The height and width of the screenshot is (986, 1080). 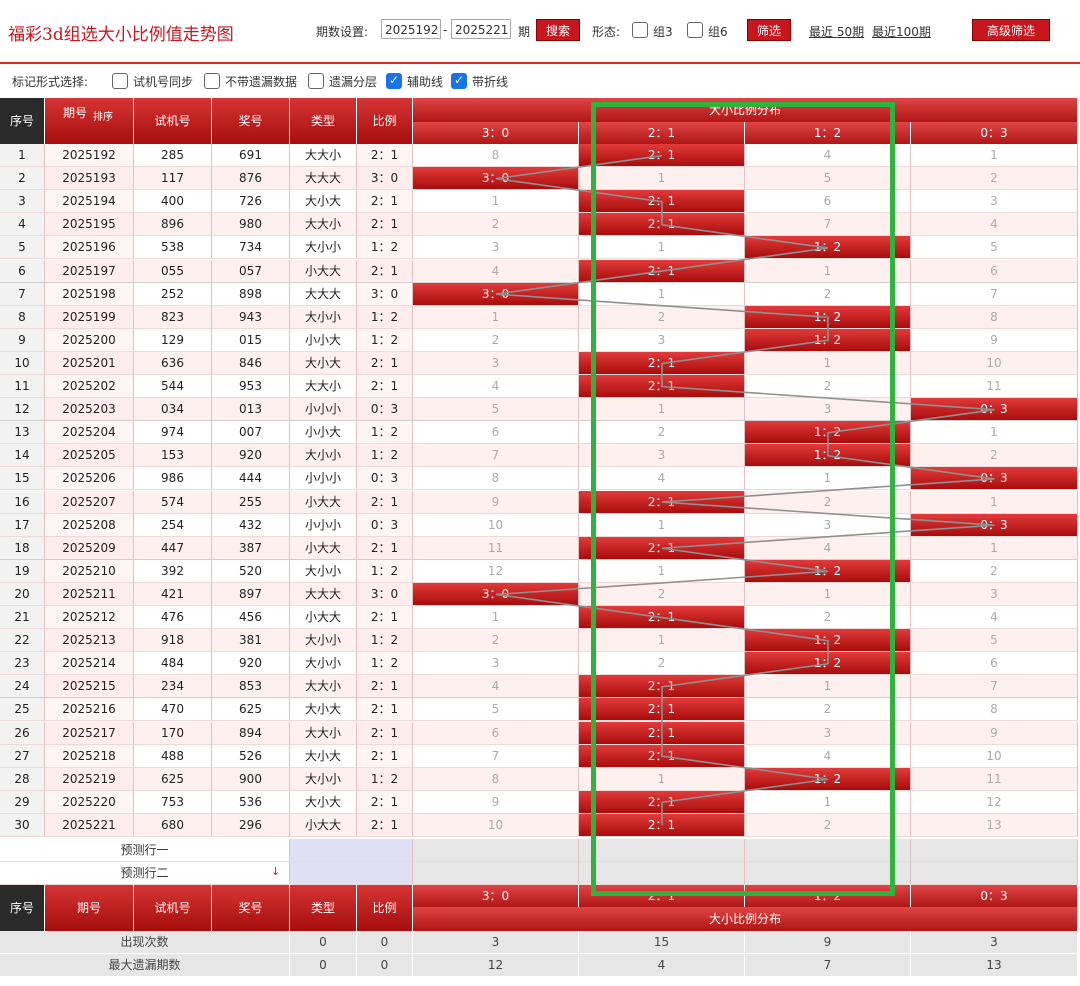 What do you see at coordinates (994, 756) in the screenshot?
I see `miss-cell: 10` at bounding box center [994, 756].